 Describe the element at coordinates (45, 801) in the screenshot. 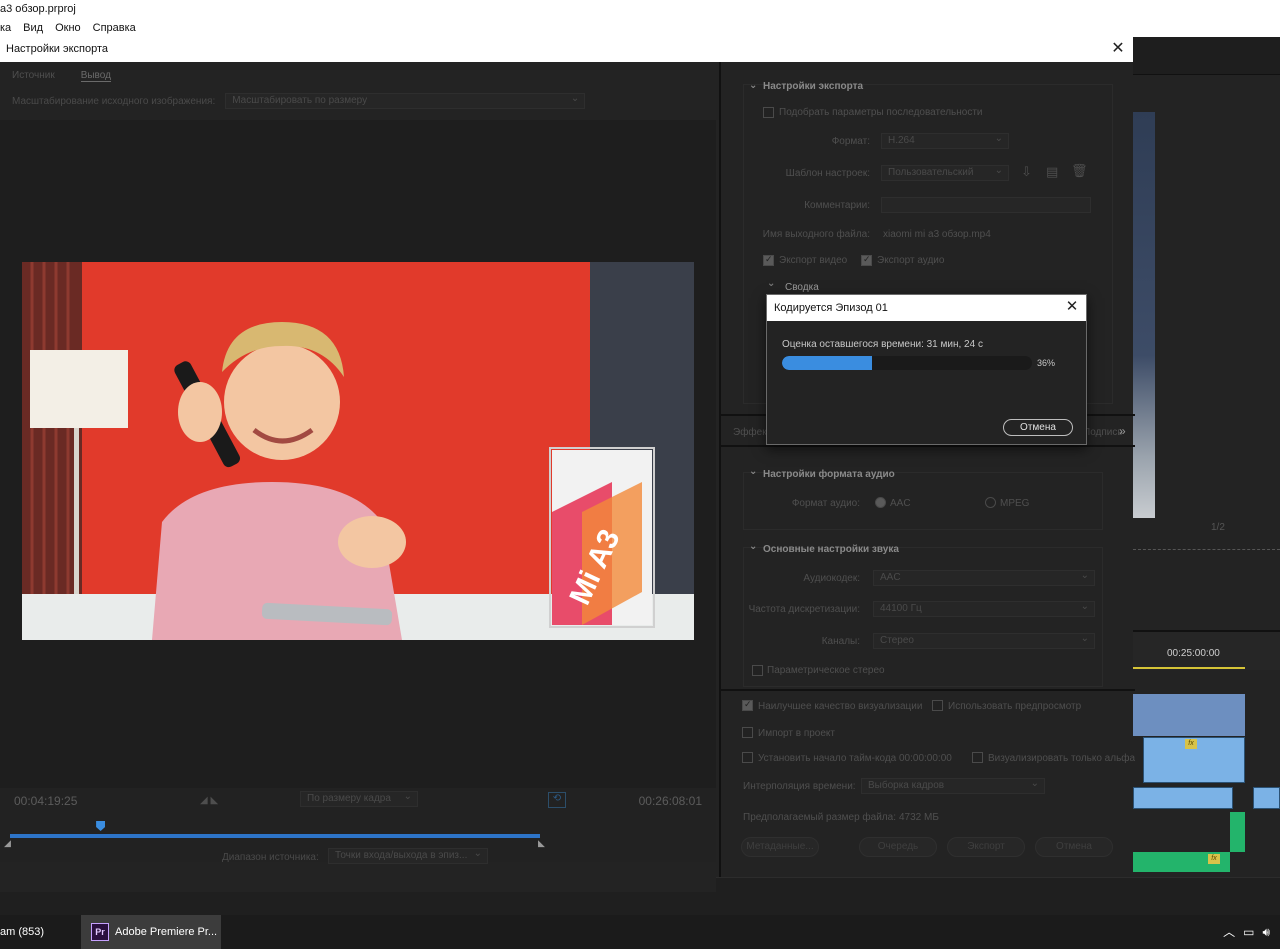

I see `timecode-in: 00:04:19:25` at that location.